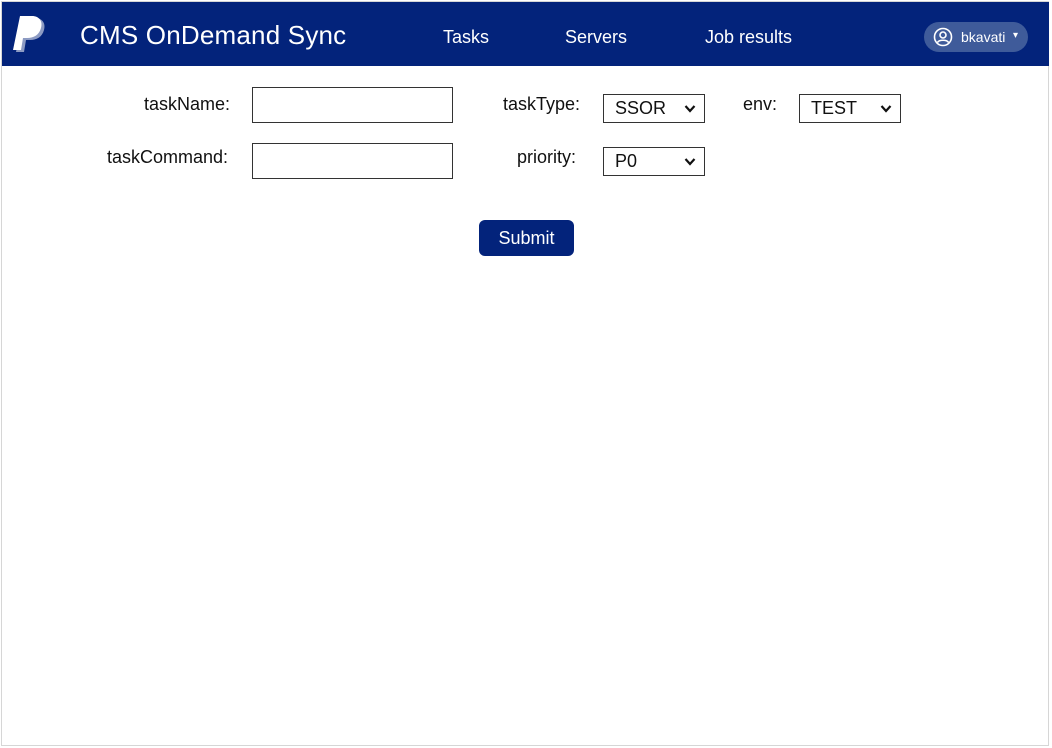 The width and height of the screenshot is (1052, 748). I want to click on task-name-input, so click(352, 105).